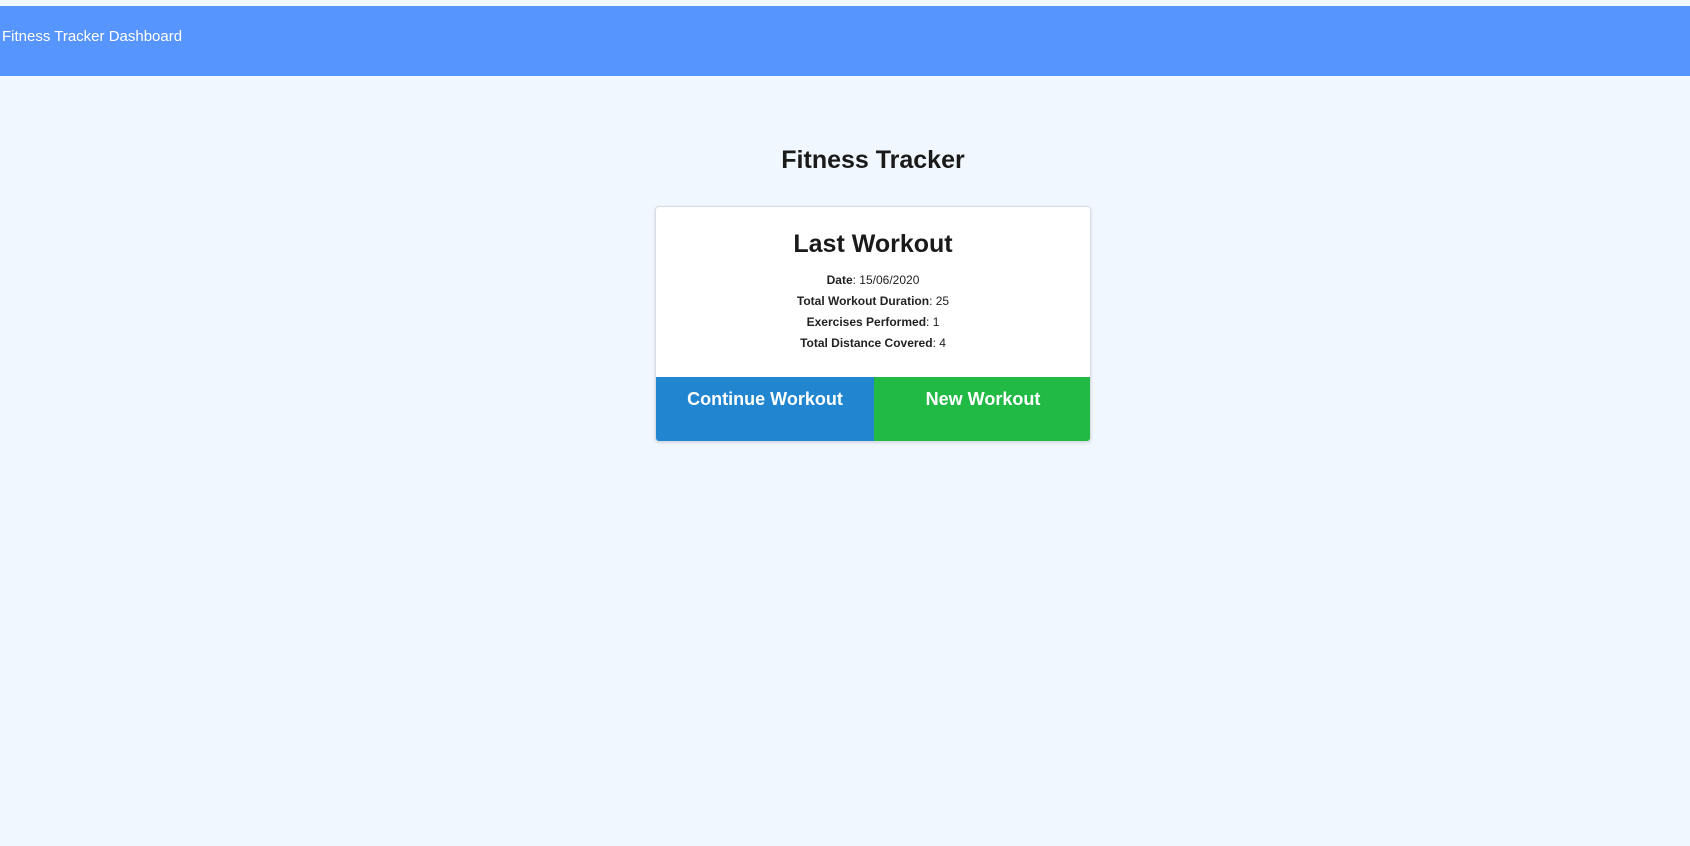  What do you see at coordinates (873, 160) in the screenshot?
I see `page-title: Fitness Tracker` at bounding box center [873, 160].